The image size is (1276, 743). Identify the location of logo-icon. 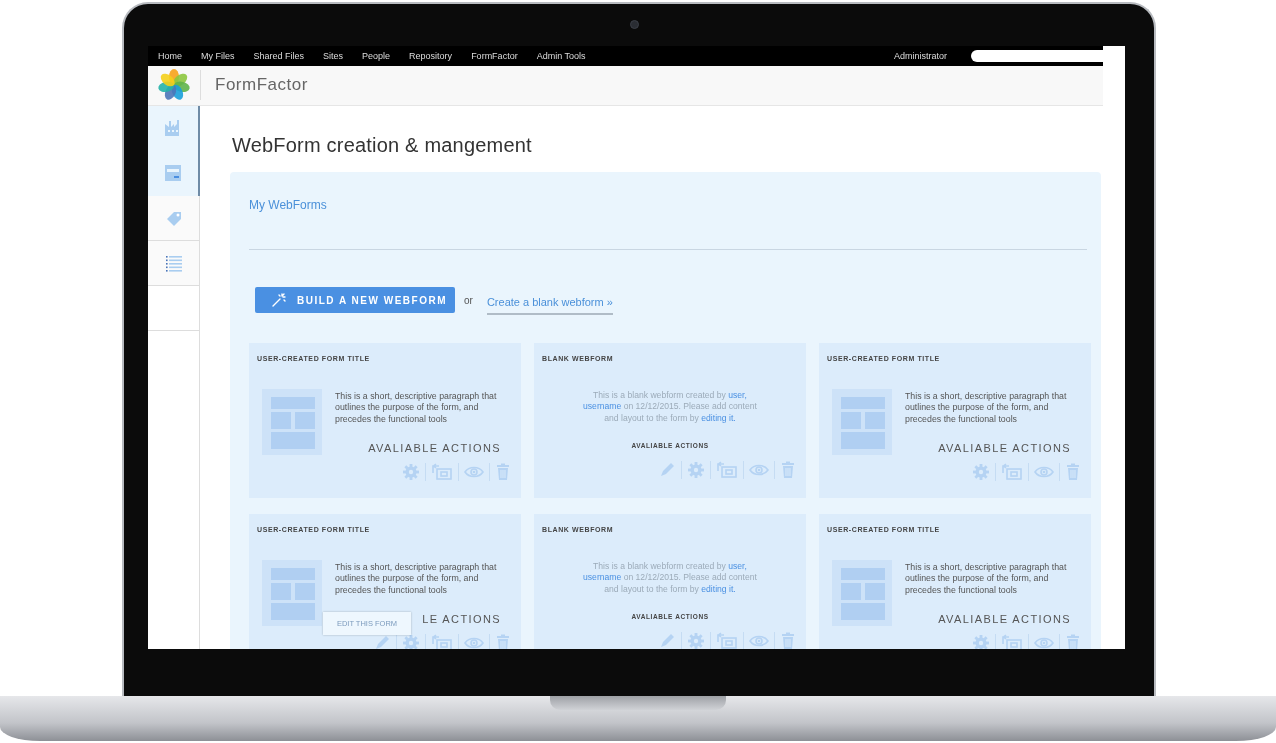
(174, 85).